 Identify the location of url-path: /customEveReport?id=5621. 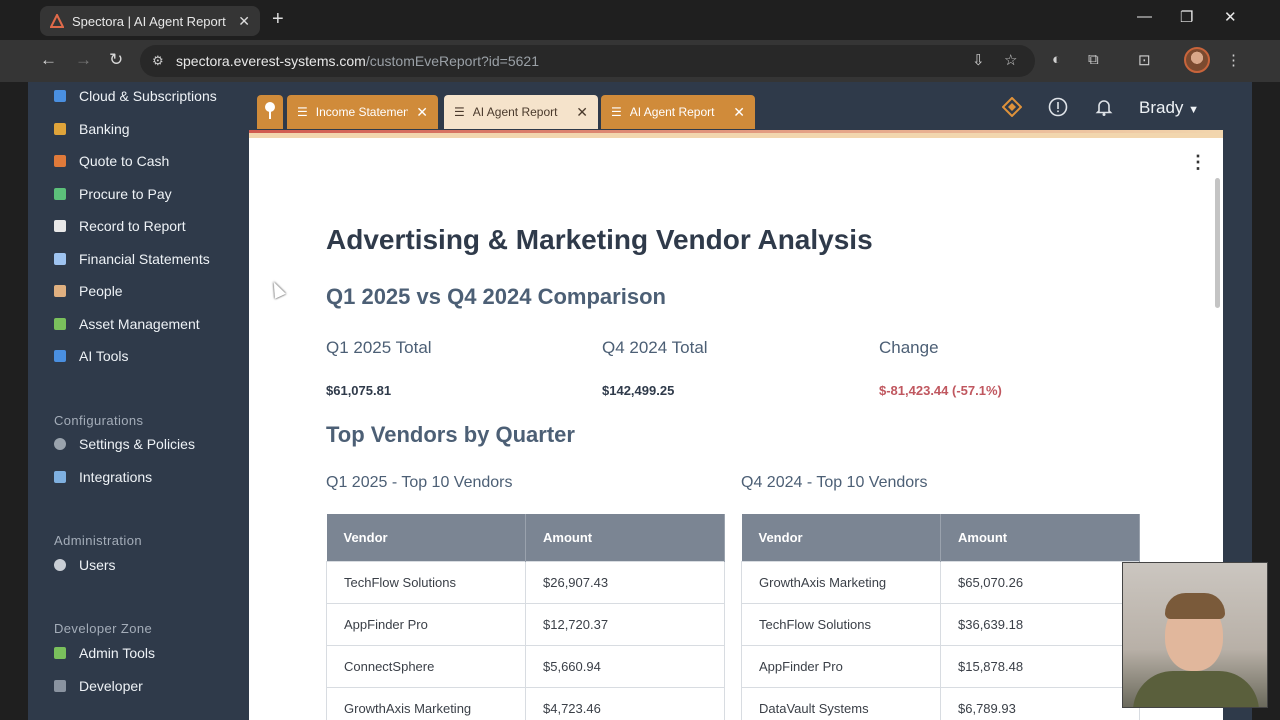
(452, 61).